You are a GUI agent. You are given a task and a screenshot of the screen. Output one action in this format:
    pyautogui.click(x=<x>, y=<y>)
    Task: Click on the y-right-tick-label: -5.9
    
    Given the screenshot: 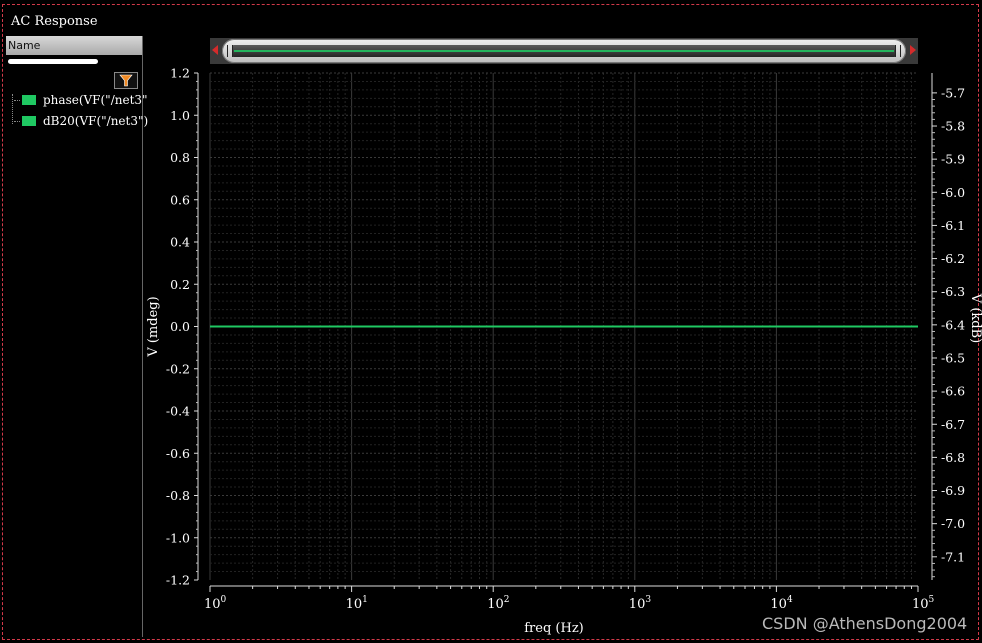 What is the action you would take?
    pyautogui.click(x=953, y=159)
    